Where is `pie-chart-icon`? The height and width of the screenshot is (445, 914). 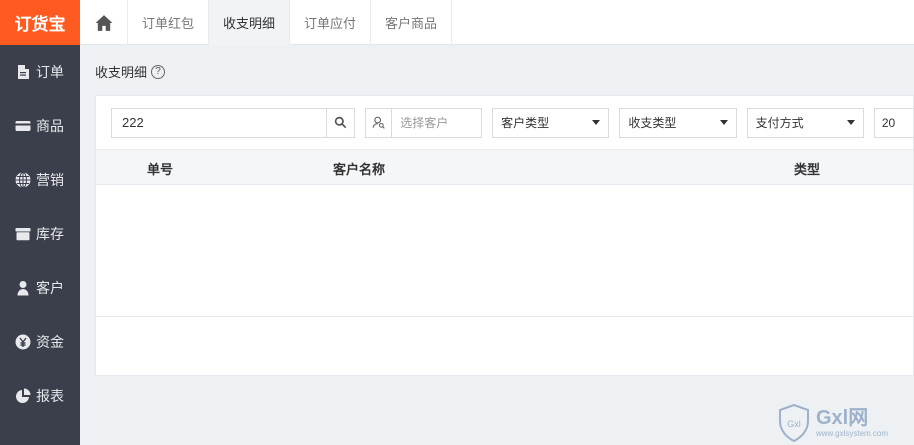
pie-chart-icon is located at coordinates (23, 396).